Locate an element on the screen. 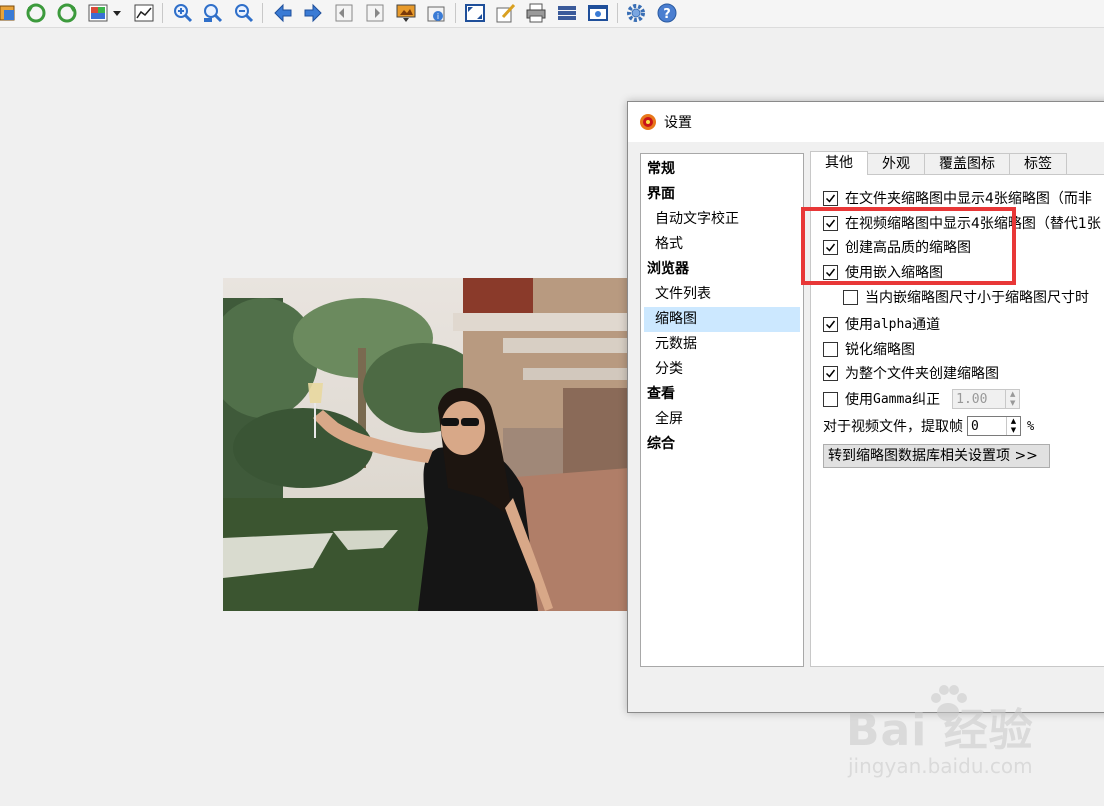 The height and width of the screenshot is (806, 1104). option-sharpen-thumbs: 锐化缩略图 is located at coordinates (869, 349).